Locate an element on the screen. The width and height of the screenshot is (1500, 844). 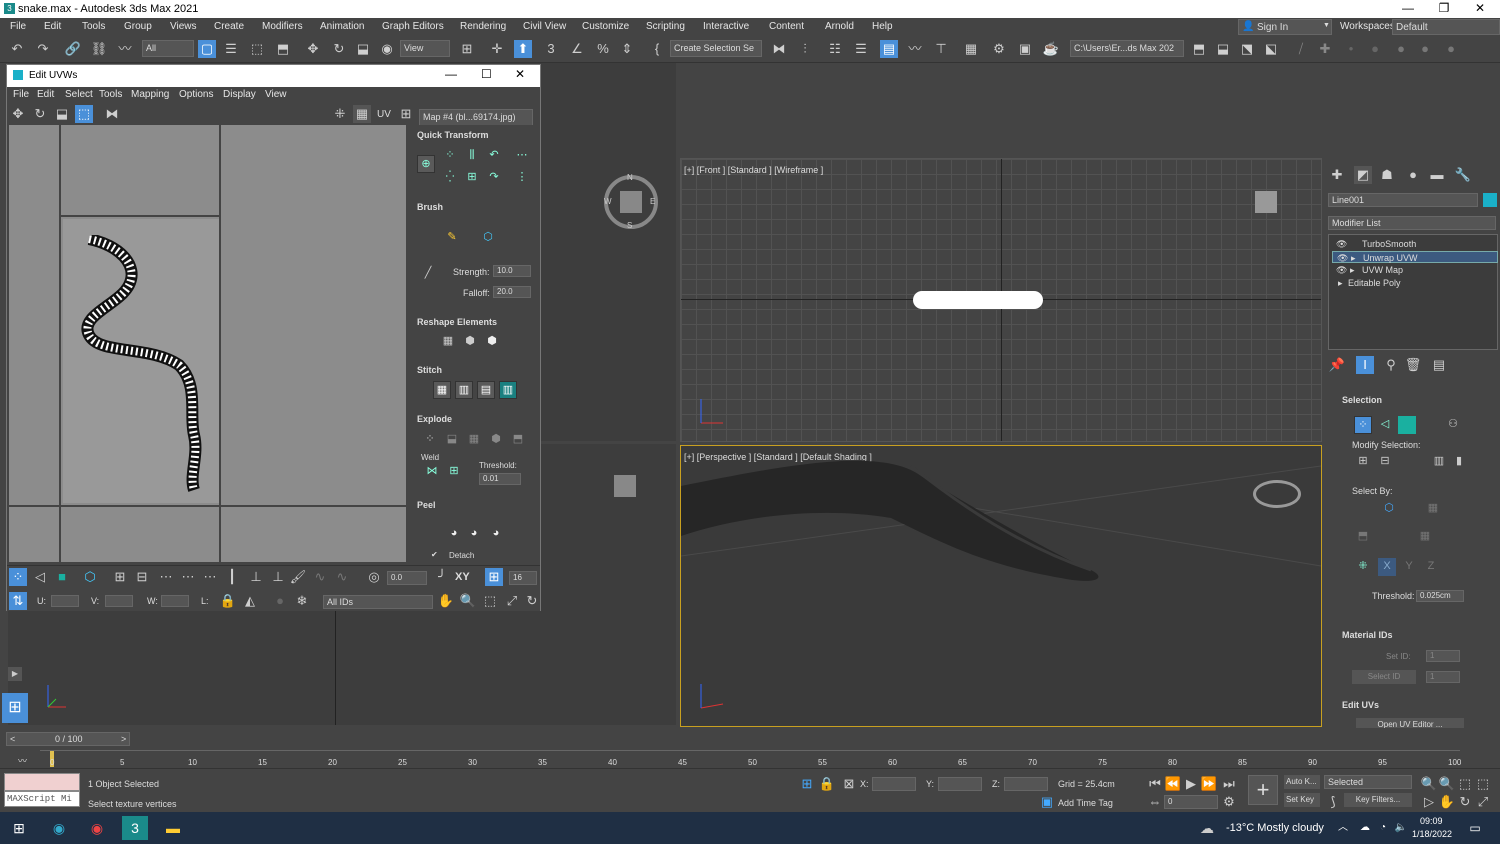
maximize-button: ❐ is located at coordinates (1444, 9).